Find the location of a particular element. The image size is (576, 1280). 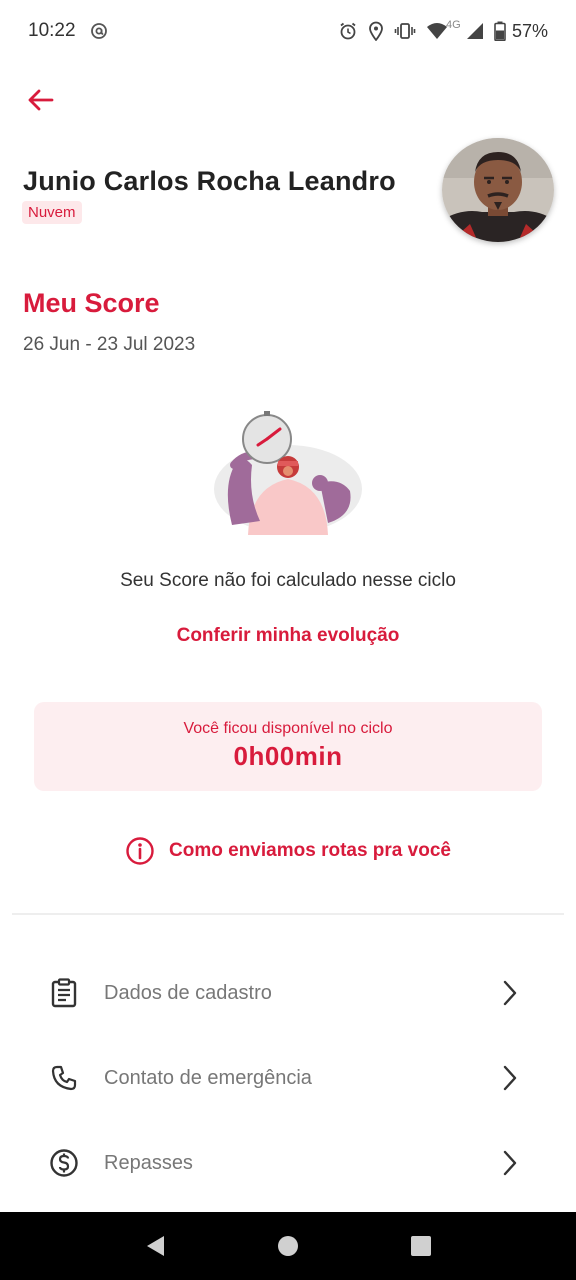

back-button is located at coordinates (40, 100).